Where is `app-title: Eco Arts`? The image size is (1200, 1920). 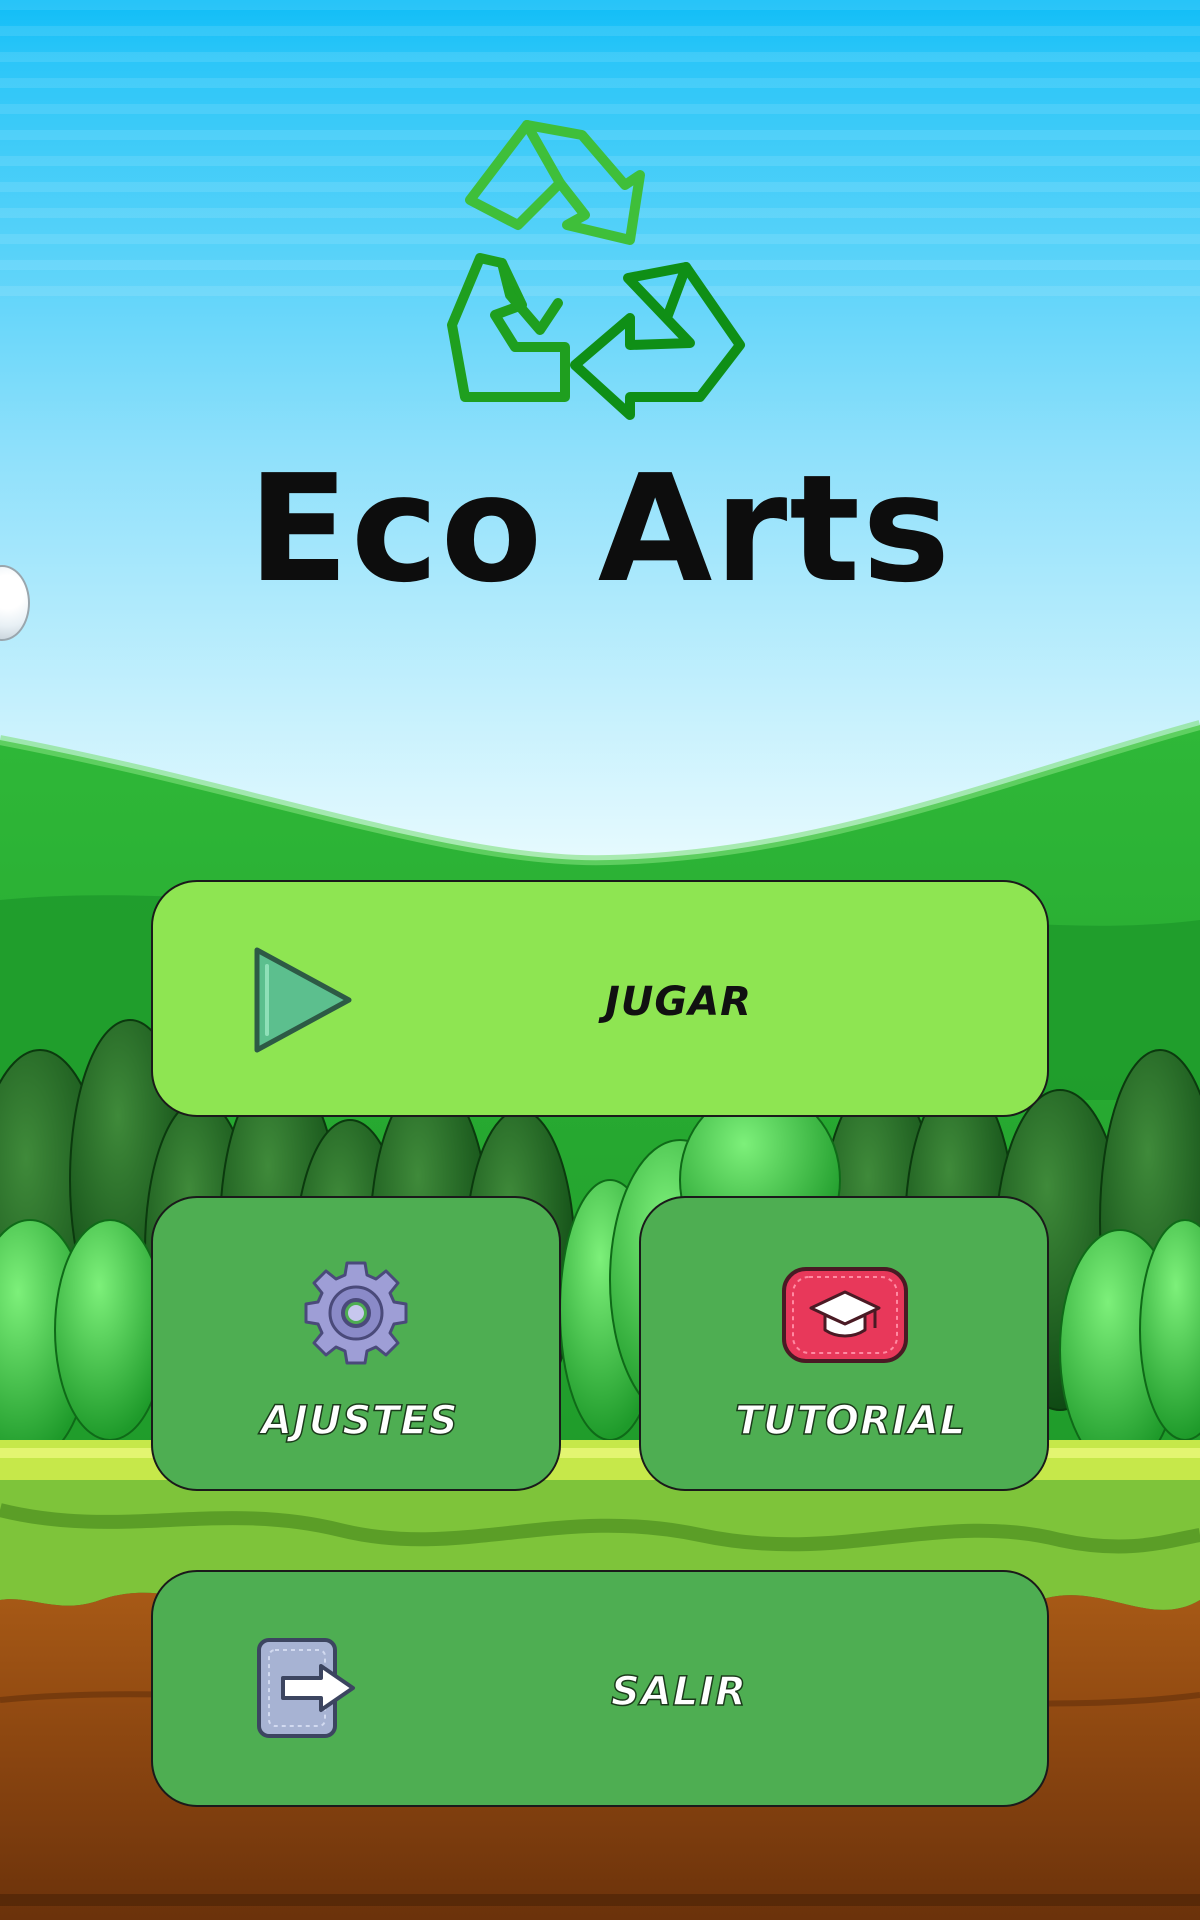 app-title: Eco Arts is located at coordinates (600, 529).